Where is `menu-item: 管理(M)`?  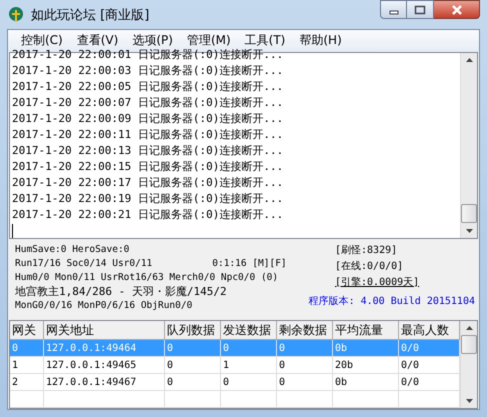 menu-item: 管理(M) is located at coordinates (209, 41).